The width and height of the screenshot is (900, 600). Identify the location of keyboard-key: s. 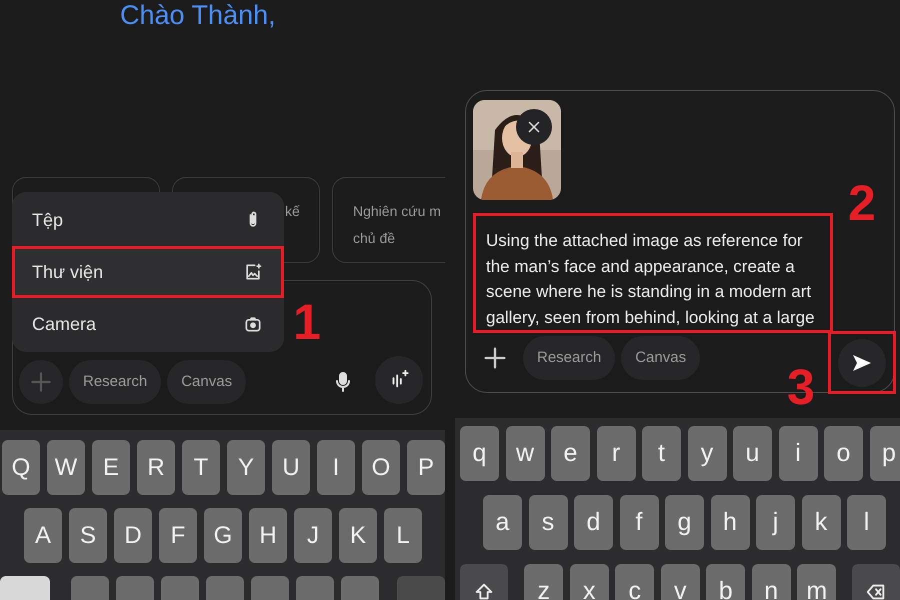
(548, 522).